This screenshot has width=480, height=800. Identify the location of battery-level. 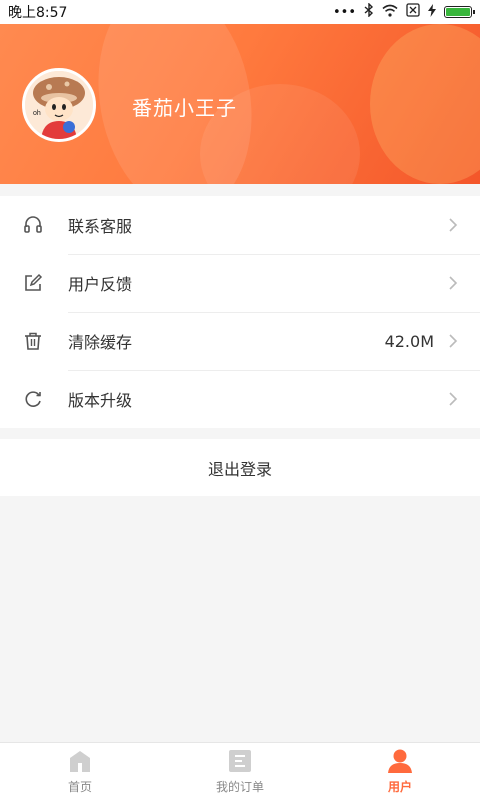
(458, 12).